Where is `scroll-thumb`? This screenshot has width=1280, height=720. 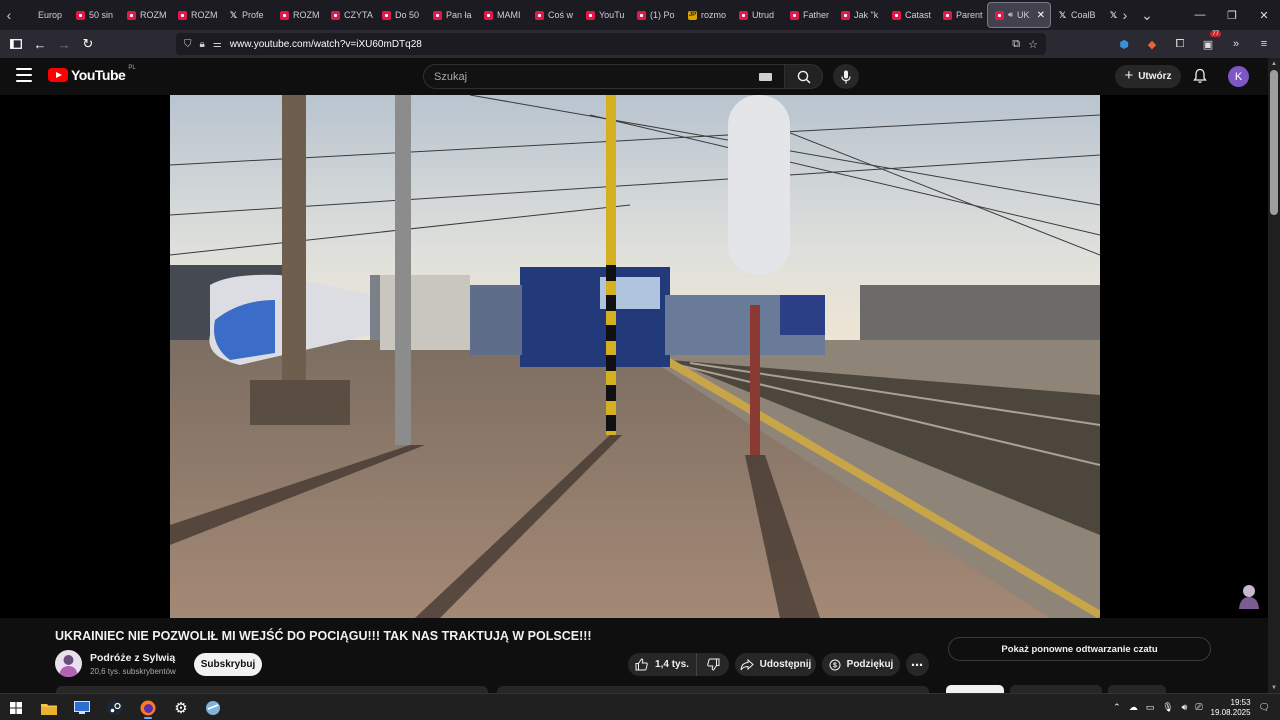
scroll-thumb is located at coordinates (1274, 142).